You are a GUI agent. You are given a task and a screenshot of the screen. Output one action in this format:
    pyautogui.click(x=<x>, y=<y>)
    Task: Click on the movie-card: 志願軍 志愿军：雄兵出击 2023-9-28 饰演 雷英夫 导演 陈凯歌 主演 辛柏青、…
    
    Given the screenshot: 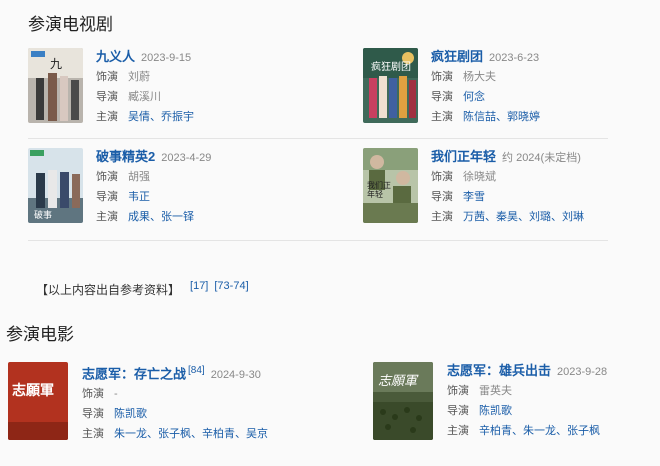 What is the action you would take?
    pyautogui.click(x=508, y=402)
    